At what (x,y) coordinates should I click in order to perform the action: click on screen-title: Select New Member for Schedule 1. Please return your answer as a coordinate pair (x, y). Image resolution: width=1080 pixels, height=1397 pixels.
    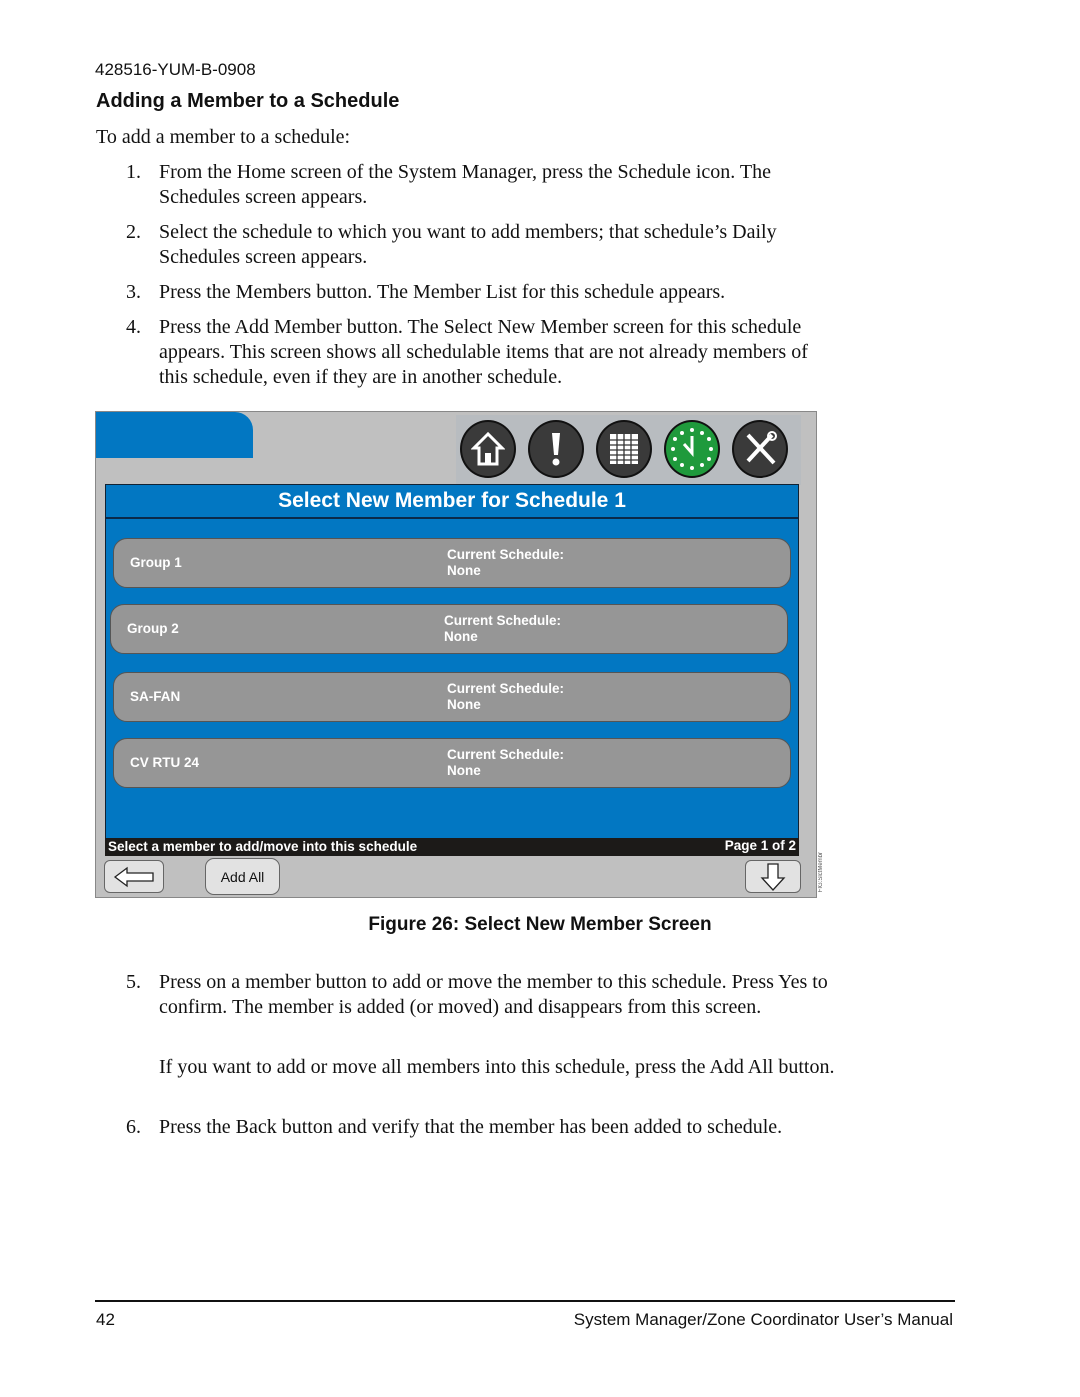
    Looking at the image, I should click on (452, 502).